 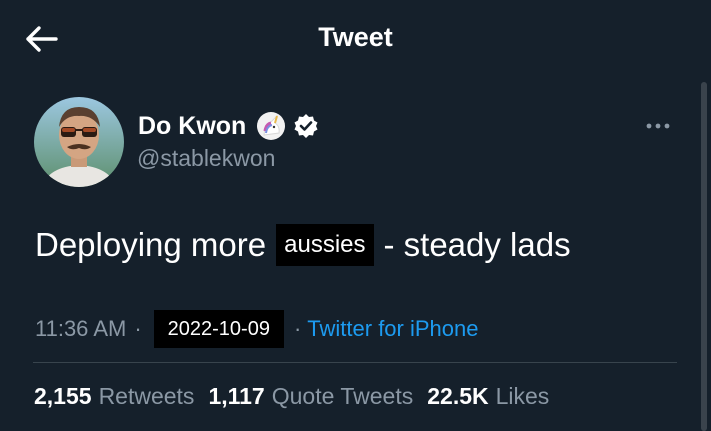 I want to click on tweet-source-link: Twitter for iPhone, so click(x=392, y=329).